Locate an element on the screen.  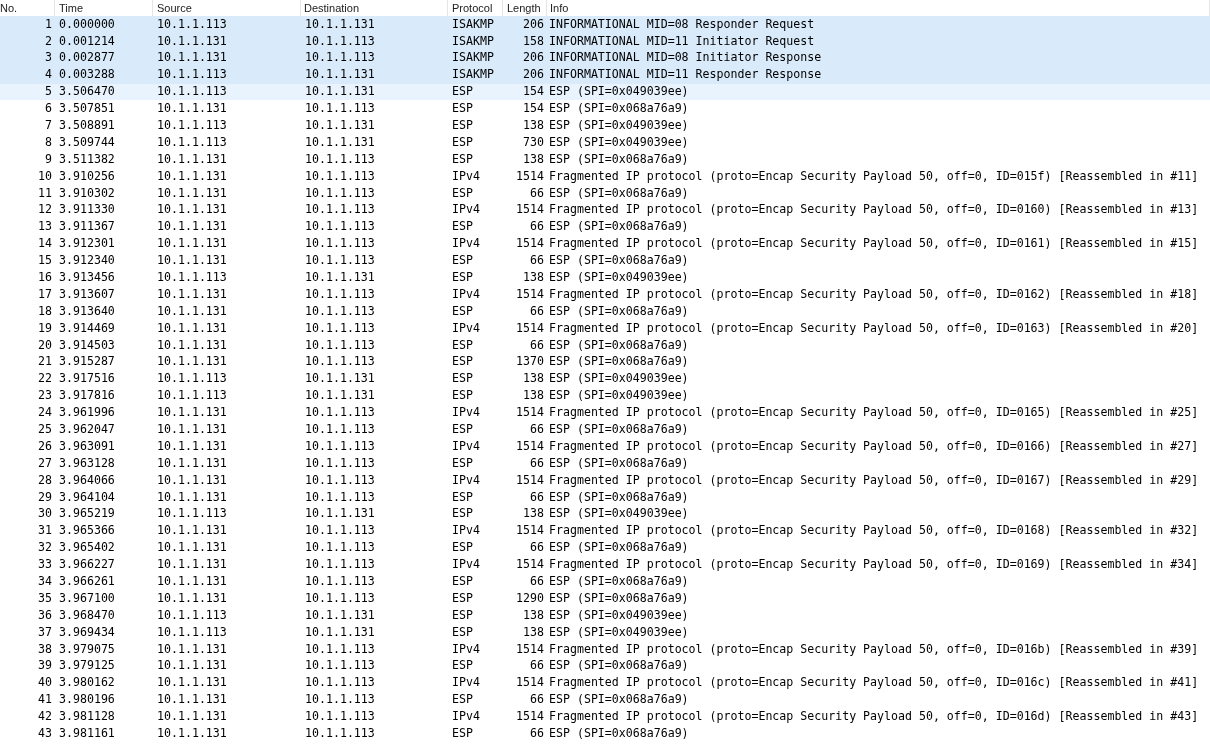
table-cell: 730 is located at coordinates (533, 142).